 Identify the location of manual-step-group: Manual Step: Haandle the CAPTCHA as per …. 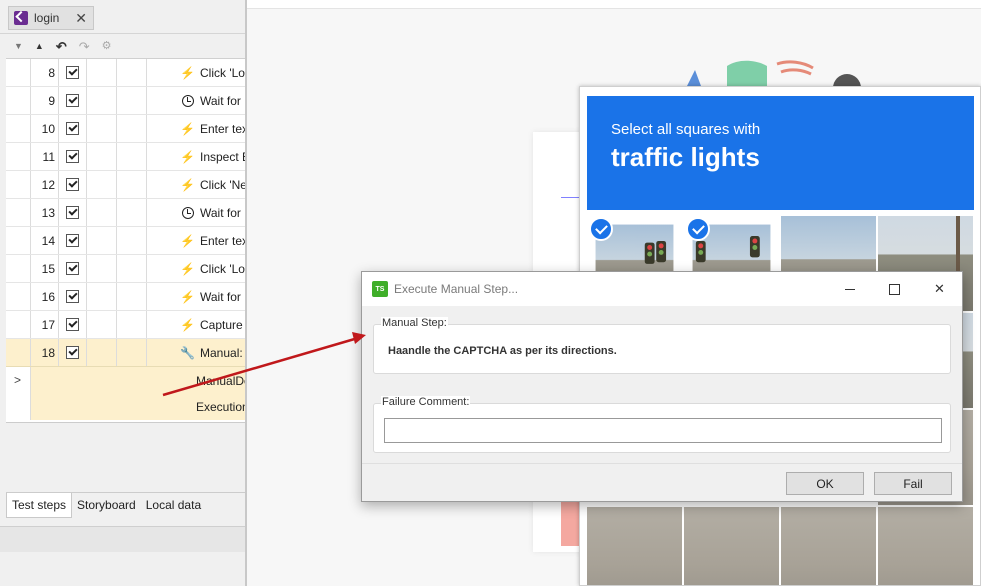
(662, 345).